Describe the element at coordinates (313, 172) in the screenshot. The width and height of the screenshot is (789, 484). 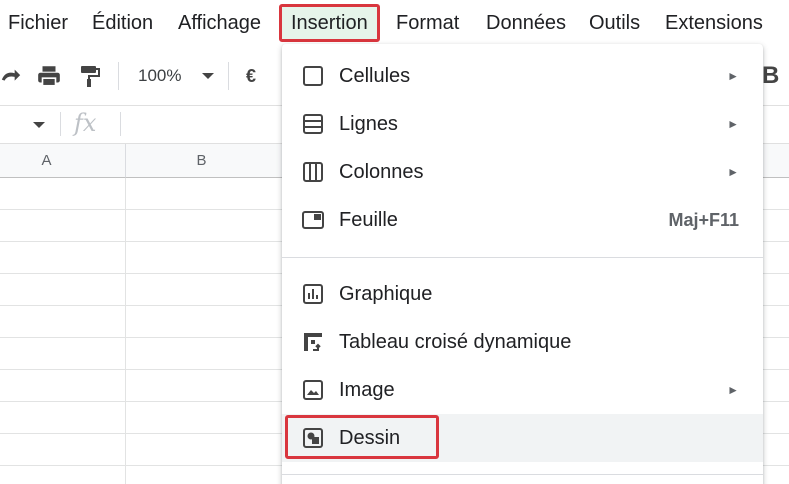
I see `columns-icon` at that location.